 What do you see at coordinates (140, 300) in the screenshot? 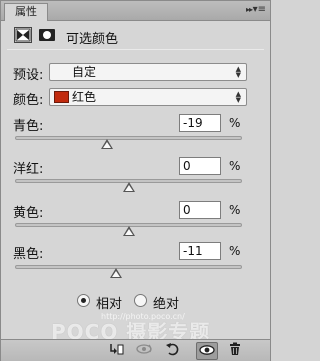
I see `radio-absolute` at bounding box center [140, 300].